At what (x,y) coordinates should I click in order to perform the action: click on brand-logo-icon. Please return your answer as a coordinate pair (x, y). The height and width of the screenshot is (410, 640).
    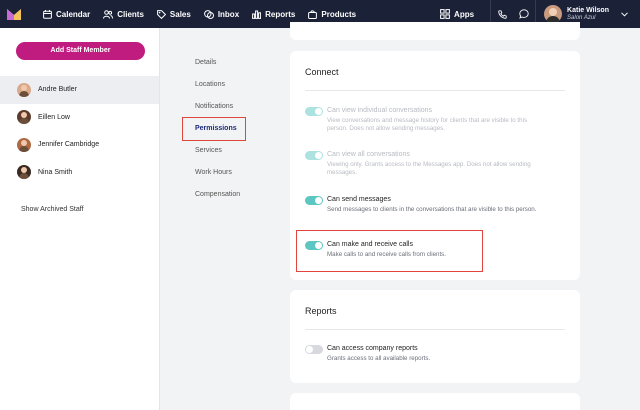
    Looking at the image, I should click on (14, 14).